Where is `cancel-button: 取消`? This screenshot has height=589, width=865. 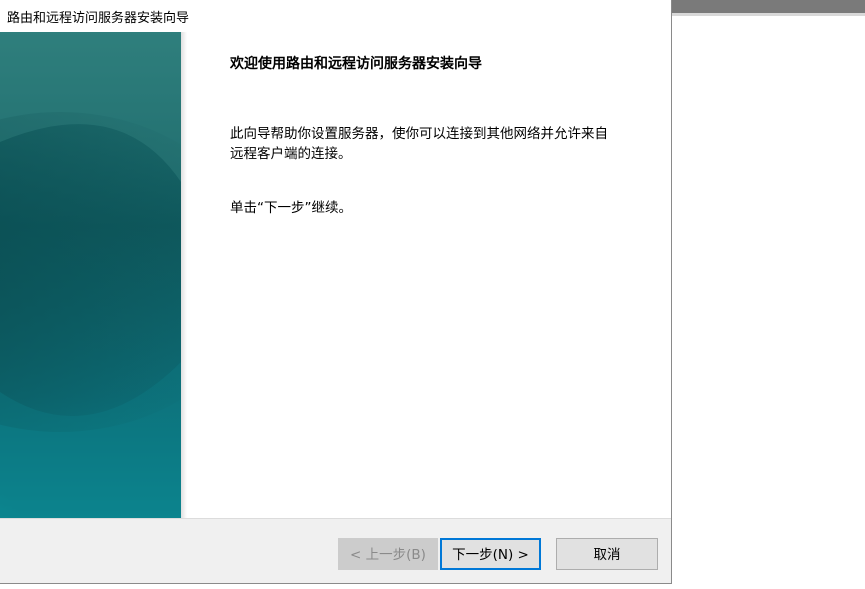
cancel-button: 取消 is located at coordinates (607, 554).